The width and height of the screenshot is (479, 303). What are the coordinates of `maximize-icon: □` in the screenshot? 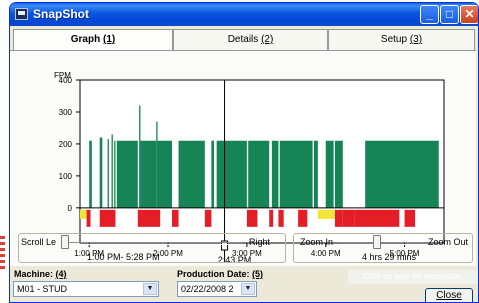 It's located at (449, 14).